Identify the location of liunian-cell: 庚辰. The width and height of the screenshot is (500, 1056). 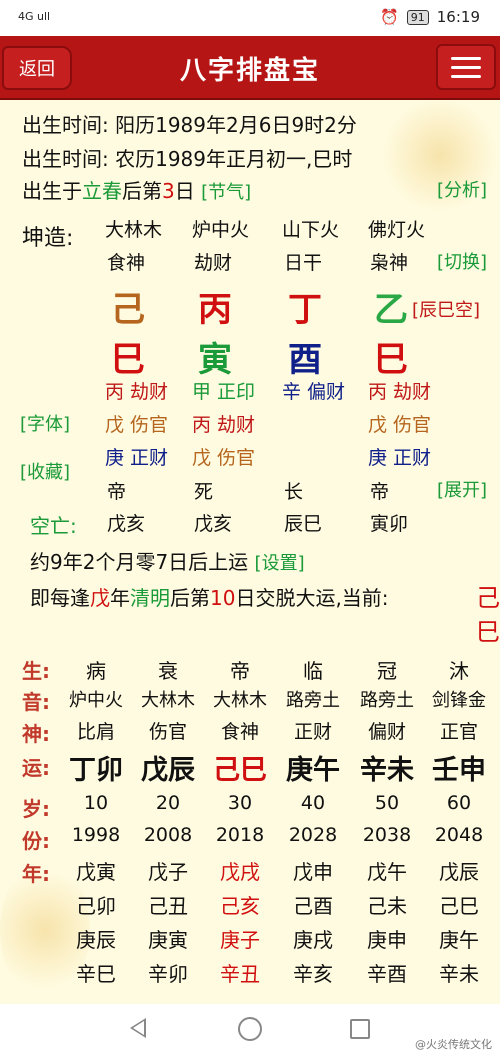
(96, 940).